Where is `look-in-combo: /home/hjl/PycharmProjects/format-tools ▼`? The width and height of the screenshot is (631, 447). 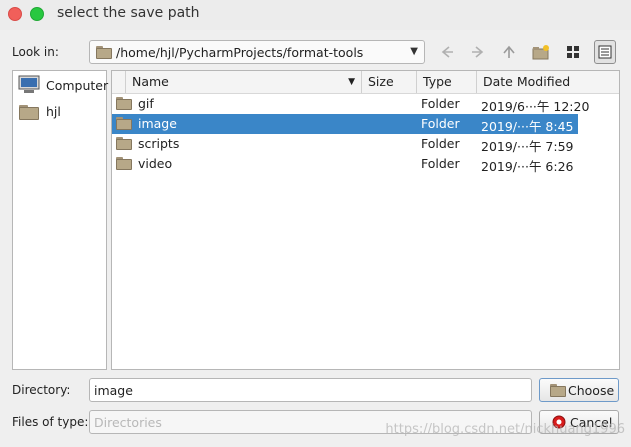 look-in-combo: /home/hjl/PycharmProjects/format-tools ▼ is located at coordinates (257, 52).